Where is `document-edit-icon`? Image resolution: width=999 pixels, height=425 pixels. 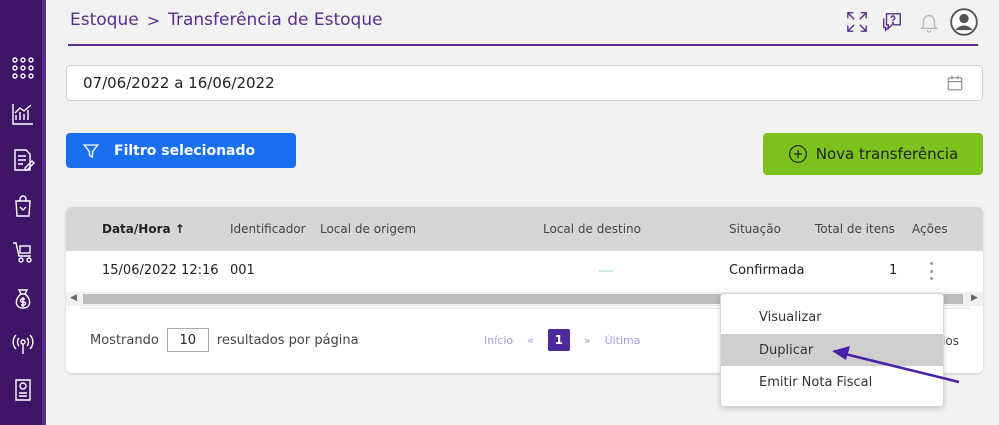 document-edit-icon is located at coordinates (23, 160).